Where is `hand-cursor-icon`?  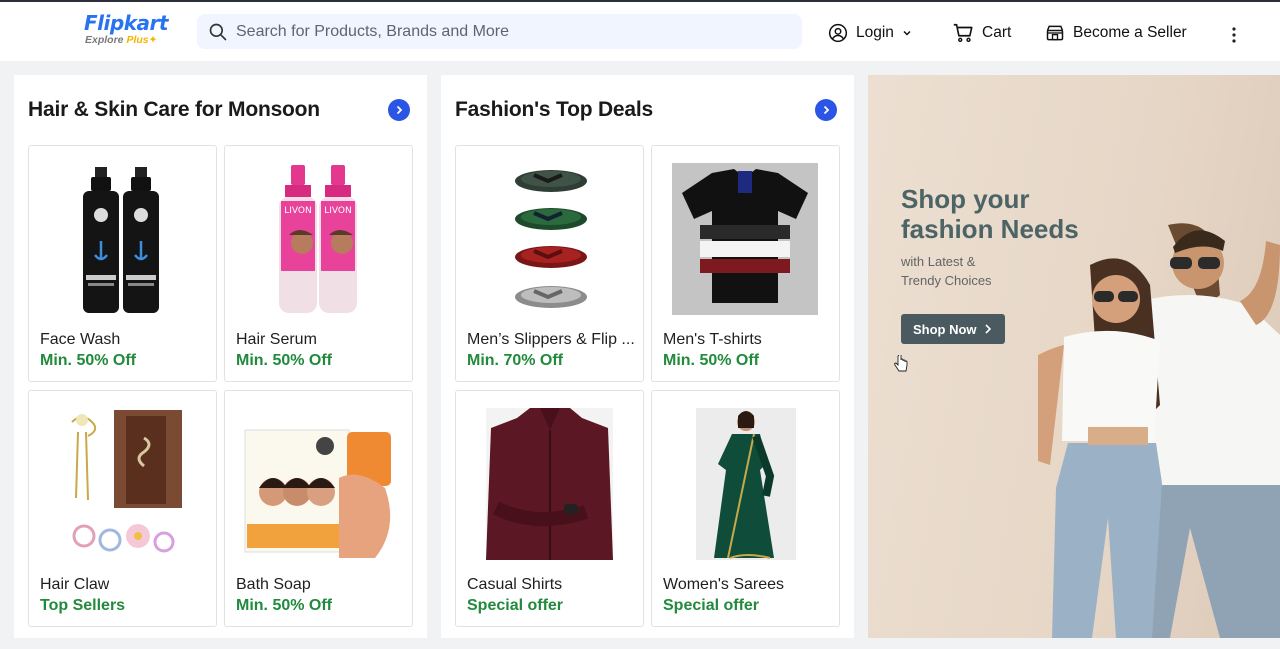
hand-cursor-icon is located at coordinates (901, 363).